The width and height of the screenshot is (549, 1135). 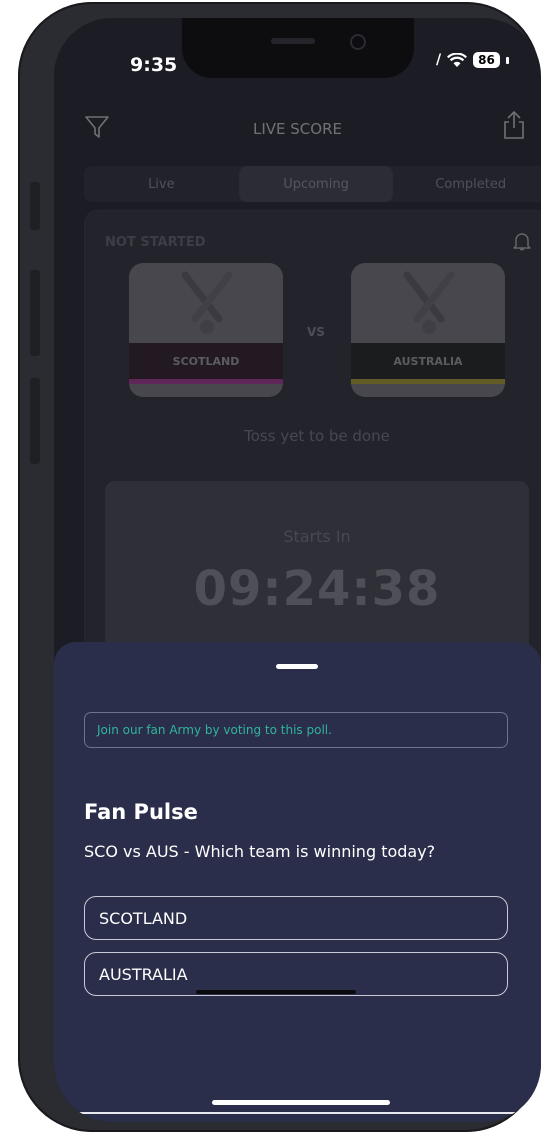 I want to click on team-card-scotland: SCOTLAND, so click(x=206, y=330).